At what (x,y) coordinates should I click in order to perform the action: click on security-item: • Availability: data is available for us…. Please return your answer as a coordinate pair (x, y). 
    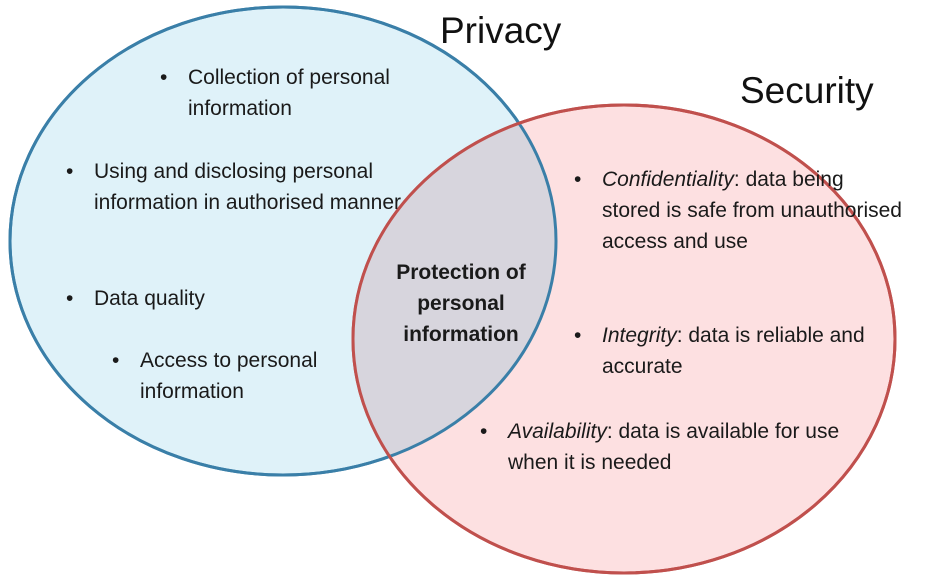
    Looking at the image, I should click on (674, 447).